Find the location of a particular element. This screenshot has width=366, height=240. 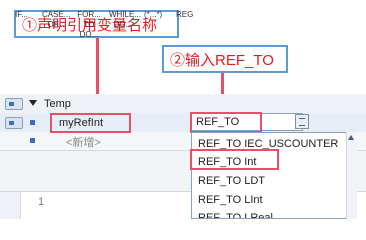

temp-section-row: Temp is located at coordinates (183, 104).